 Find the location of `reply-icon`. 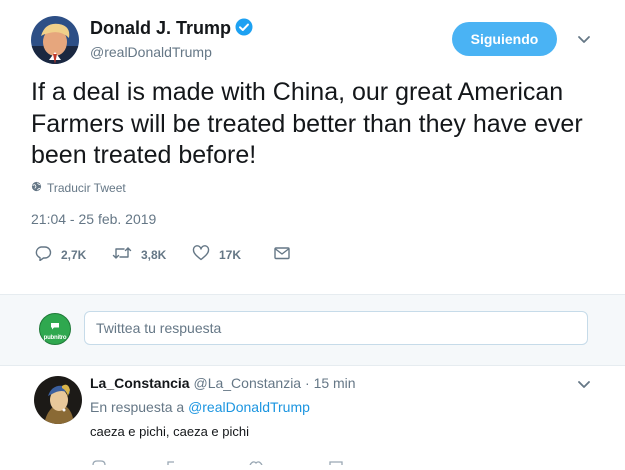

reply-icon is located at coordinates (43, 254).